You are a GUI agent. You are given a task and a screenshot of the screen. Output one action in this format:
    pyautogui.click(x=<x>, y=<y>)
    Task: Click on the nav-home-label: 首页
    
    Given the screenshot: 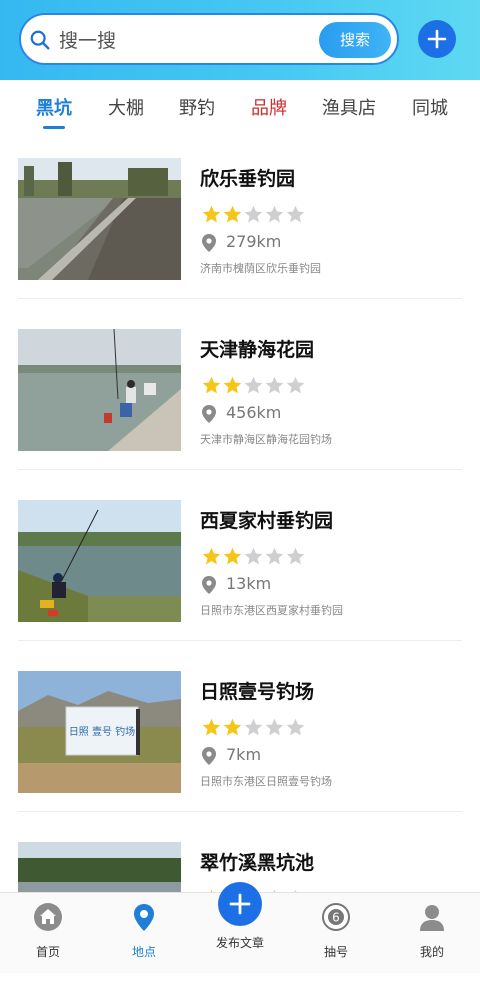 What is the action you would take?
    pyautogui.click(x=47, y=952)
    